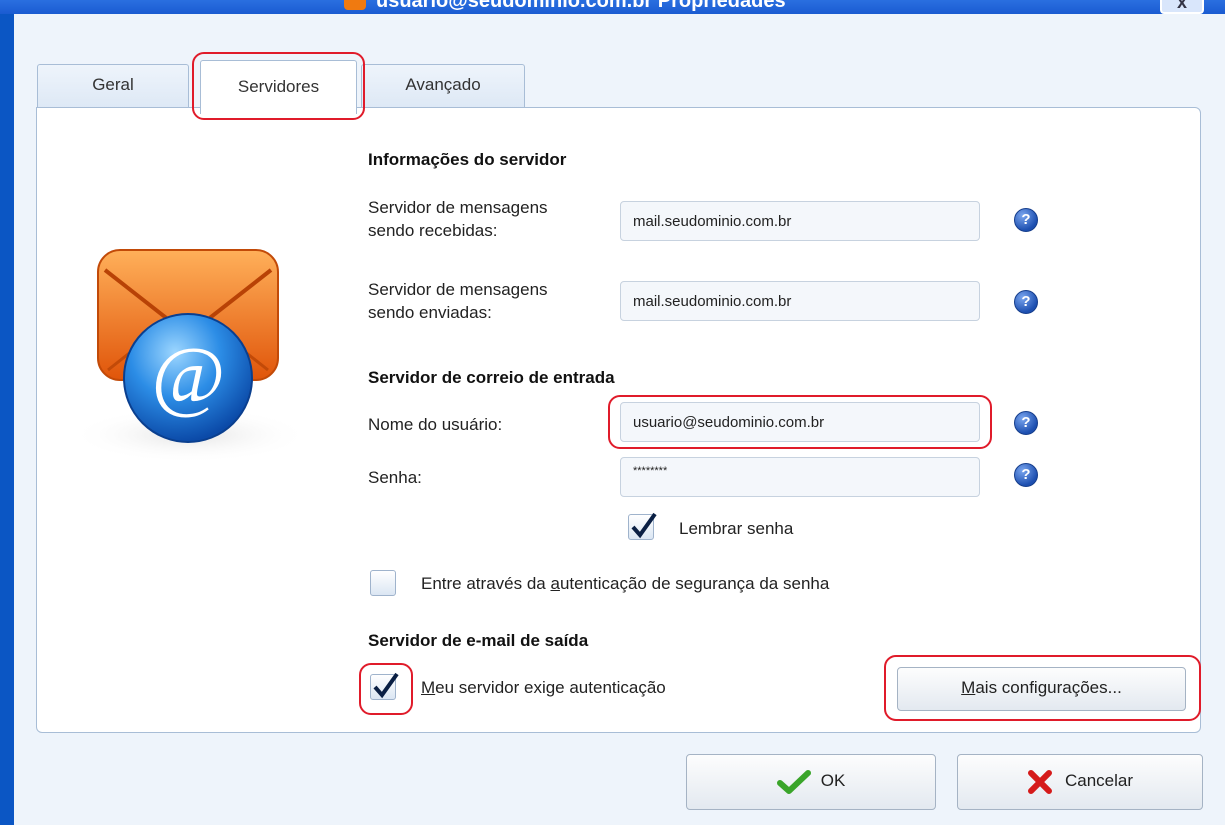  Describe the element at coordinates (1026, 475) in the screenshot. I see `help-icon-password: ?` at that location.